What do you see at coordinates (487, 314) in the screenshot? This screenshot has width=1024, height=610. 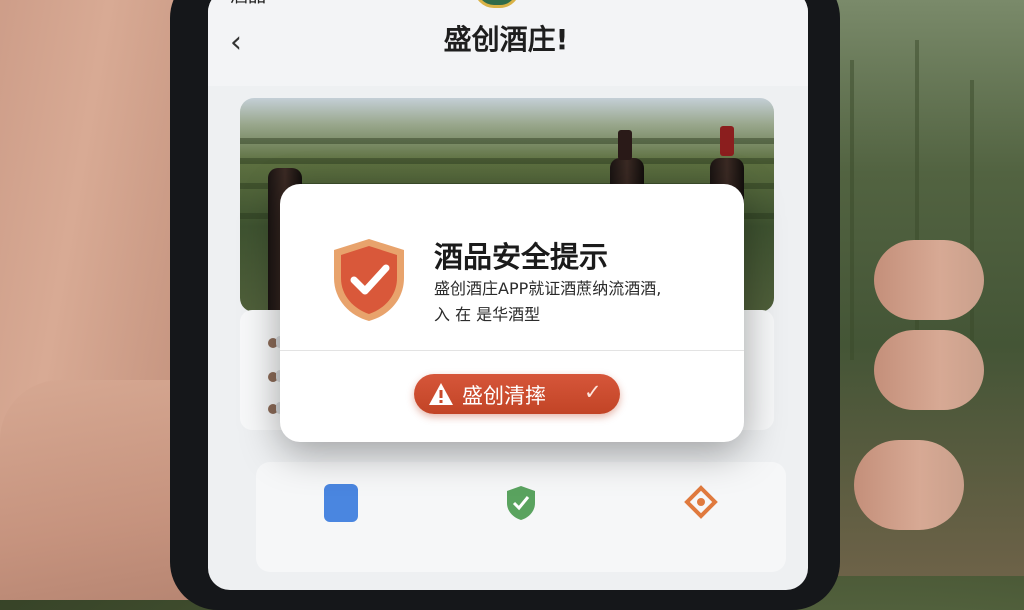 I see `dialog-body-line: 入 在 是华酒型` at bounding box center [487, 314].